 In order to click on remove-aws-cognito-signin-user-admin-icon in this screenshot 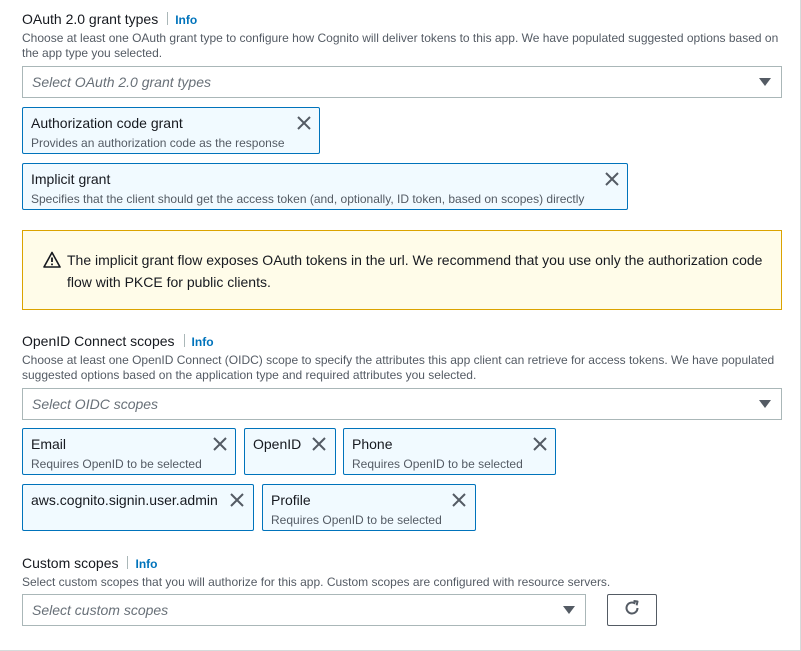, I will do `click(237, 500)`.